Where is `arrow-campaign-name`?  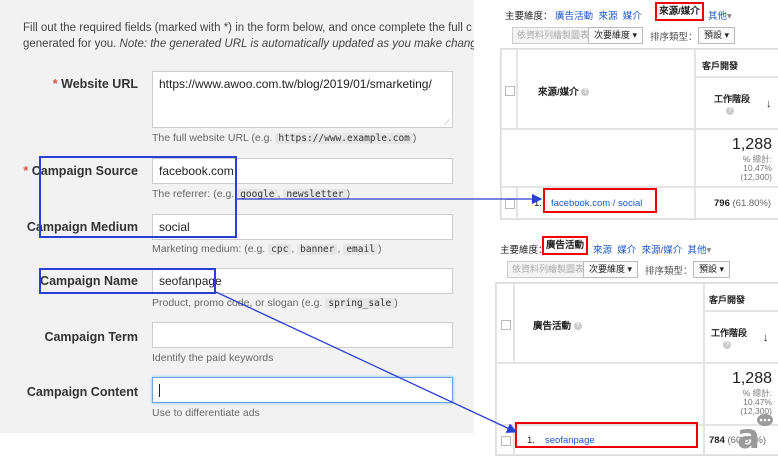
arrow-campaign-name is located at coordinates (366, 362).